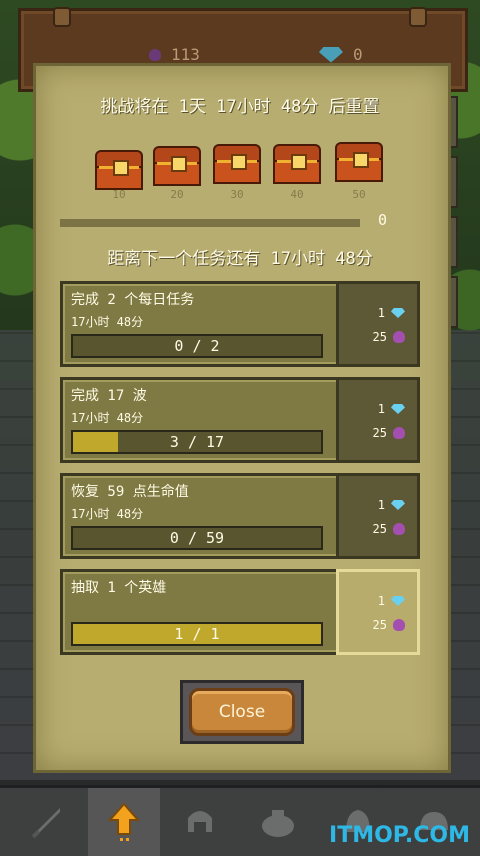 This screenshot has height=856, width=480. I want to click on task-progress-bar: 3 / 17, so click(197, 442).